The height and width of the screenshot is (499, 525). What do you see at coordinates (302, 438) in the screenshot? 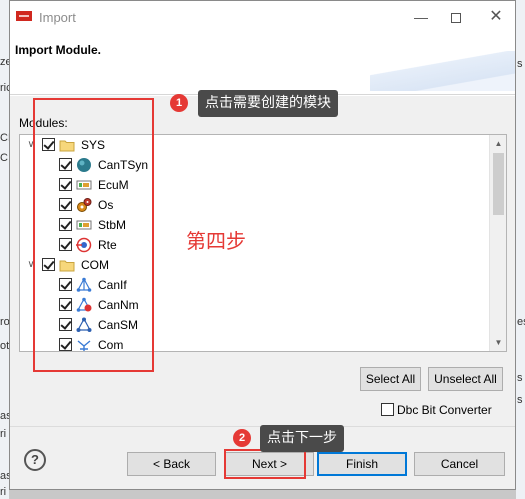
I see `callout-click-next: 点击下一步` at bounding box center [302, 438].